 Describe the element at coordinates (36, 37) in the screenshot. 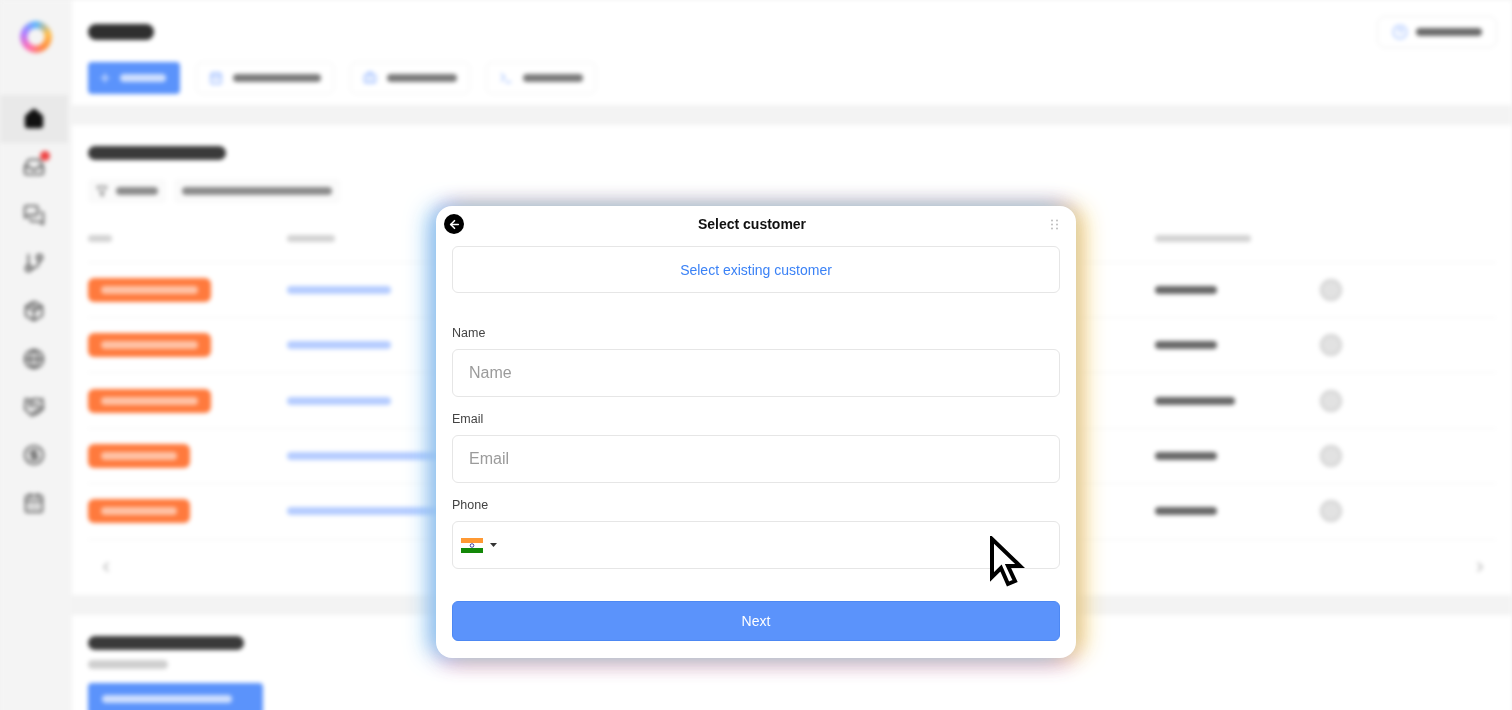

I see `logo-icon` at that location.